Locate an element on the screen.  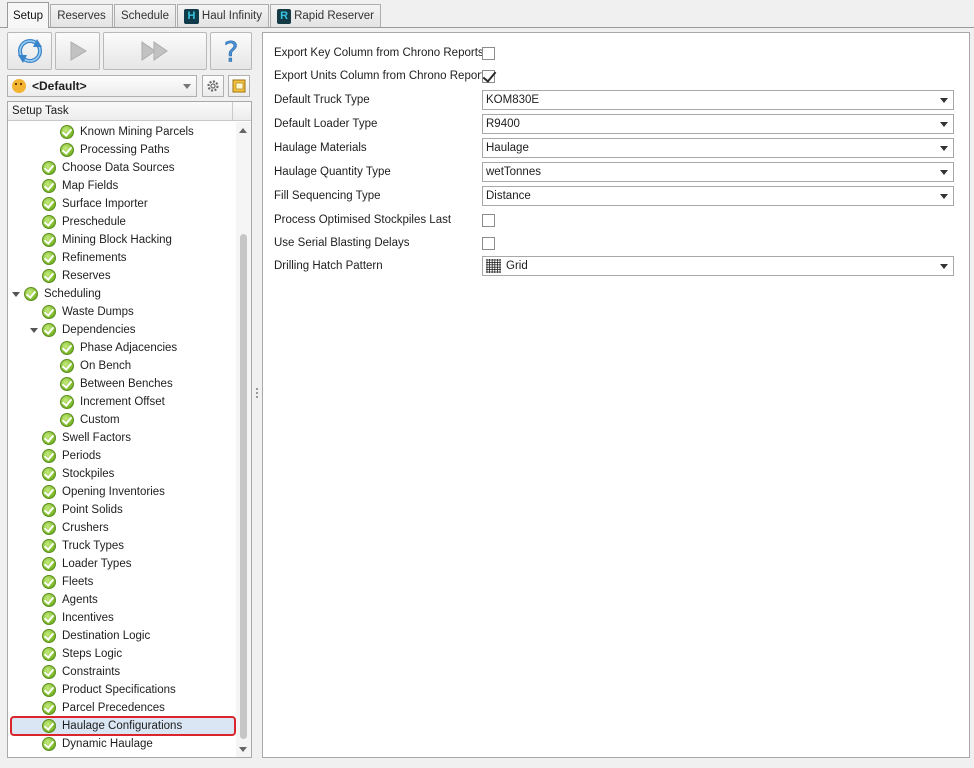
tree-item: Destination Logic is located at coordinates (96, 636).